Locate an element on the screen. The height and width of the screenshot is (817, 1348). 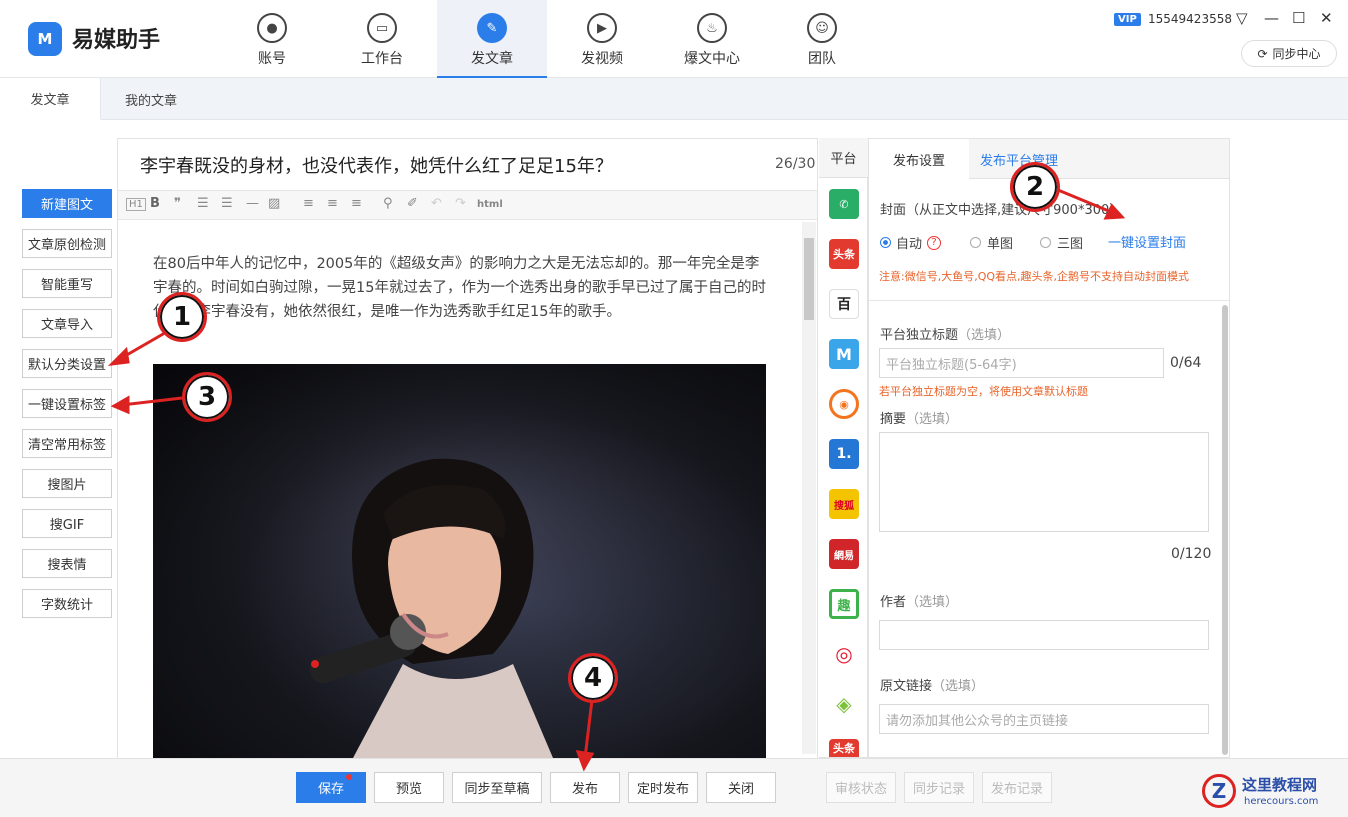
watermark: Z 这里教程网 herecours.com is located at coordinates (1272, 793).